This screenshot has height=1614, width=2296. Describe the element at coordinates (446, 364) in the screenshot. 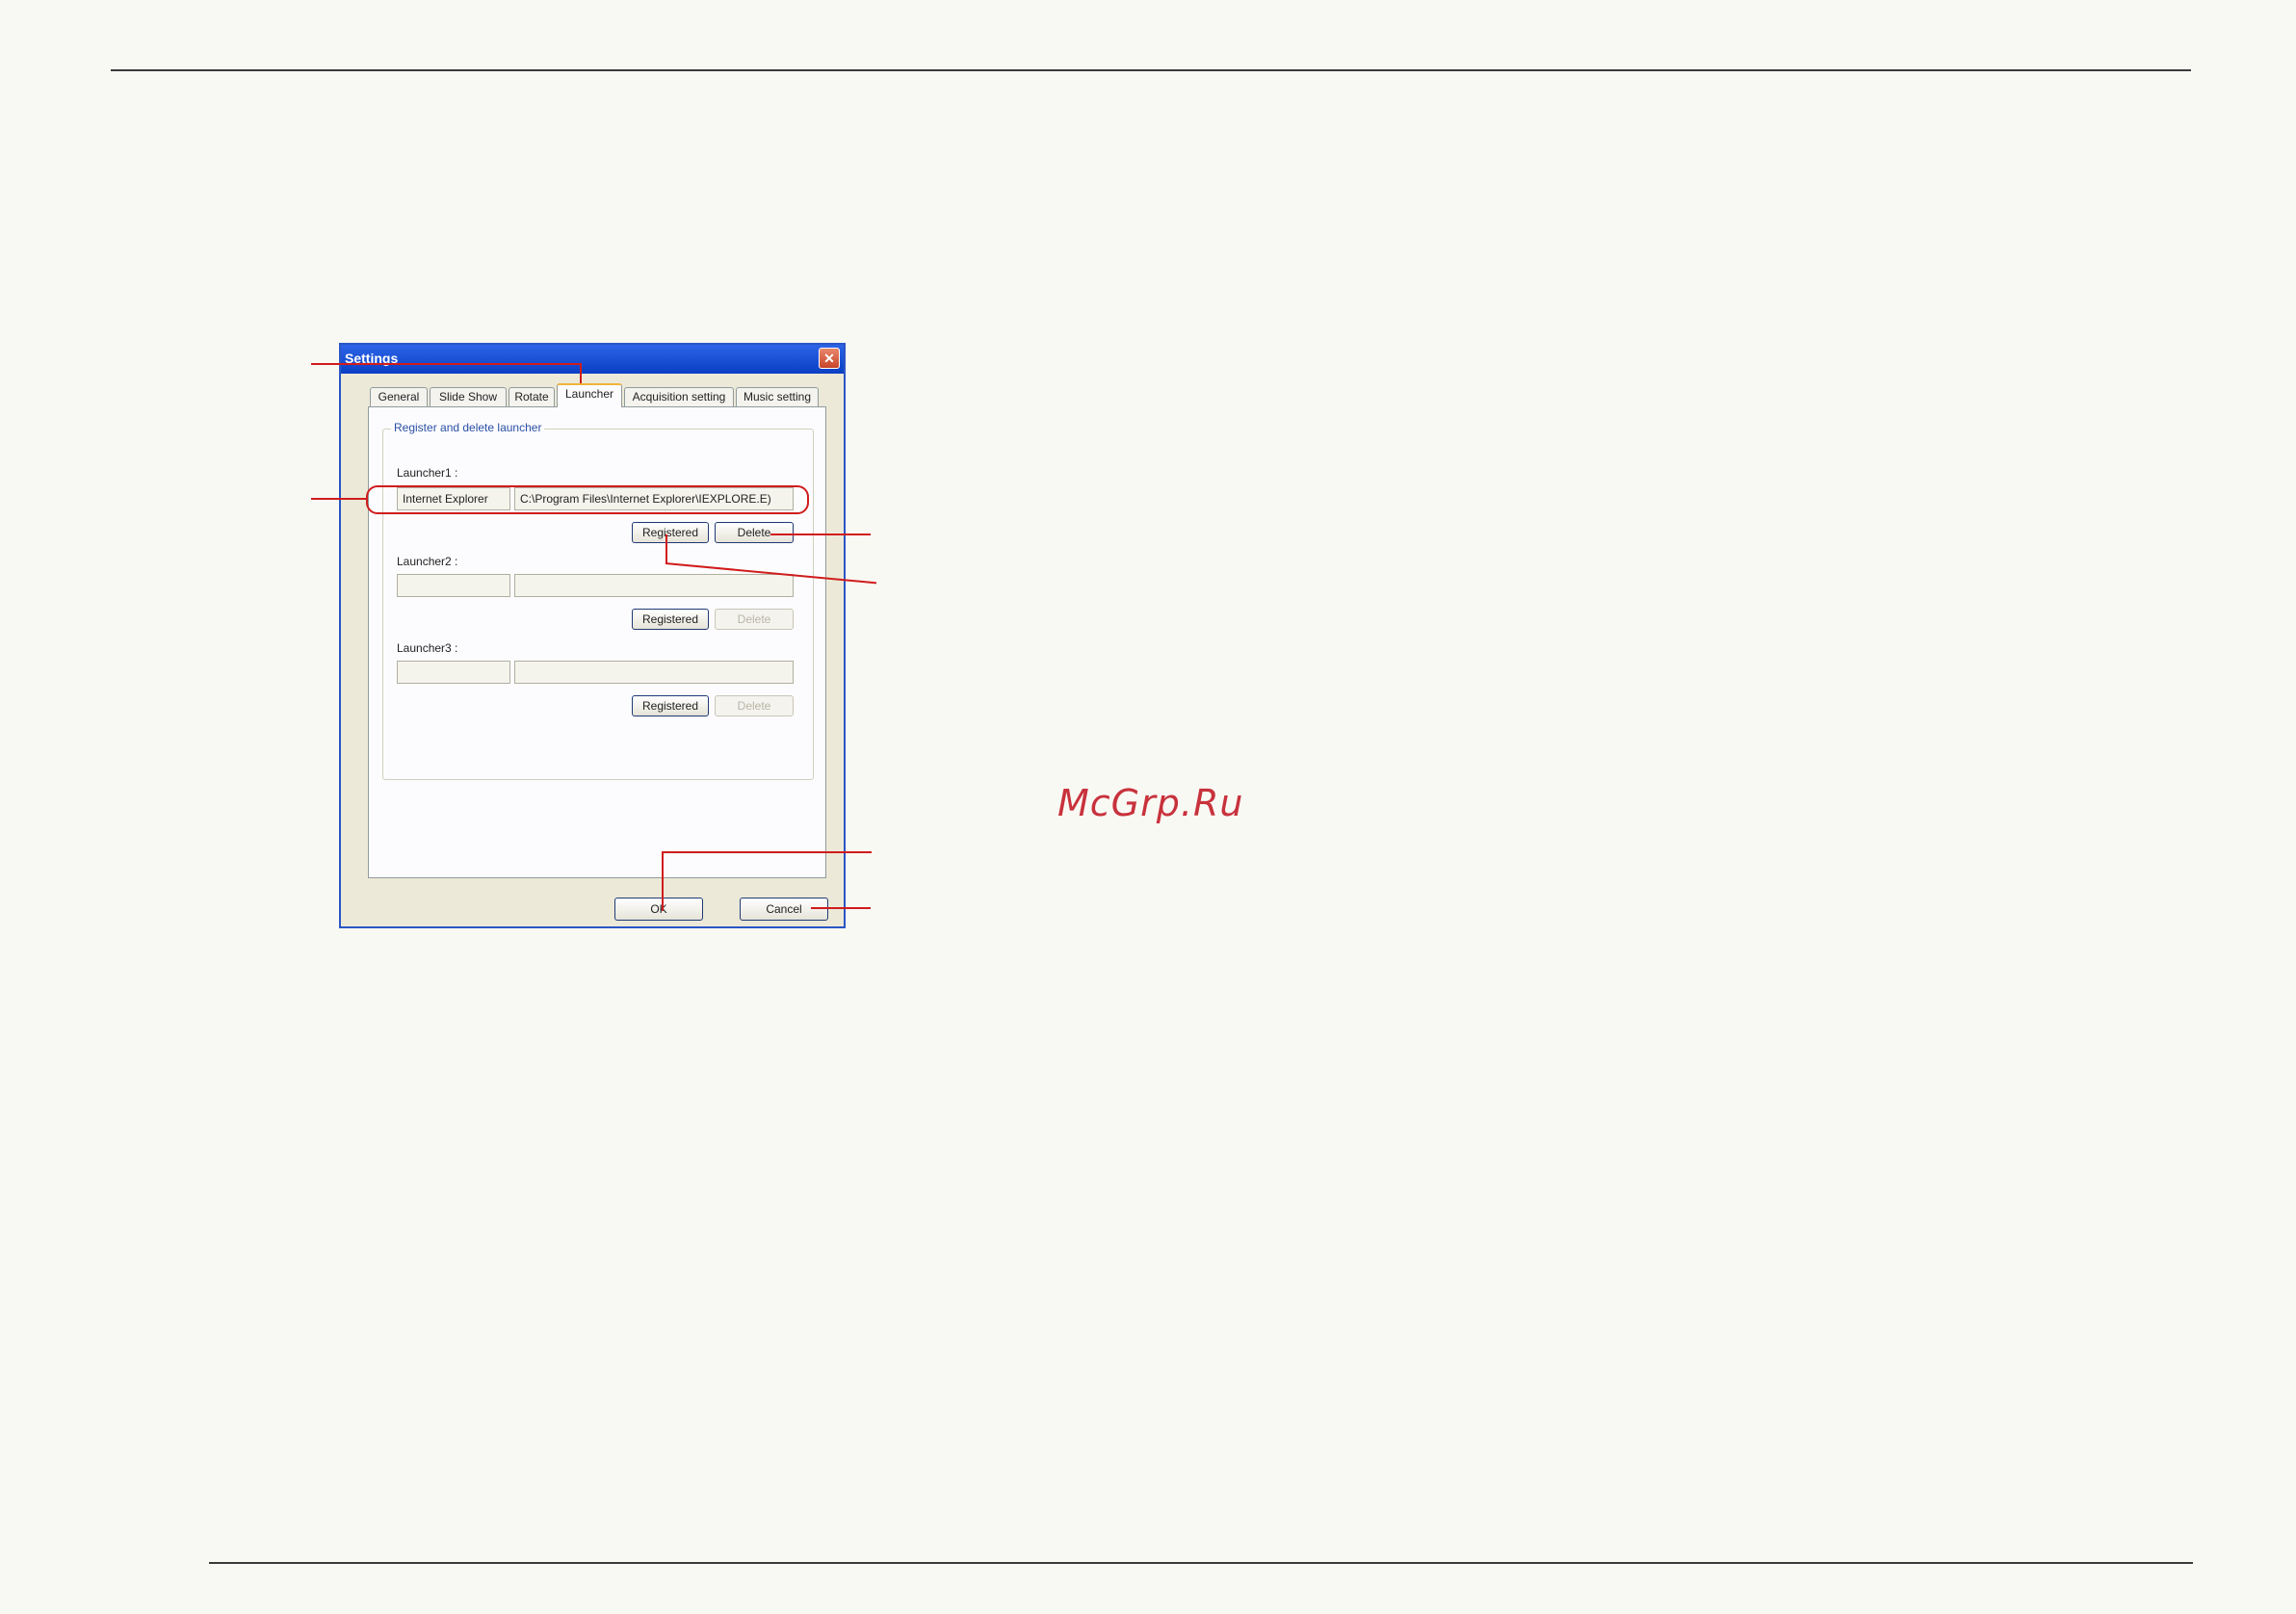

I see `callout-line-tab` at that location.